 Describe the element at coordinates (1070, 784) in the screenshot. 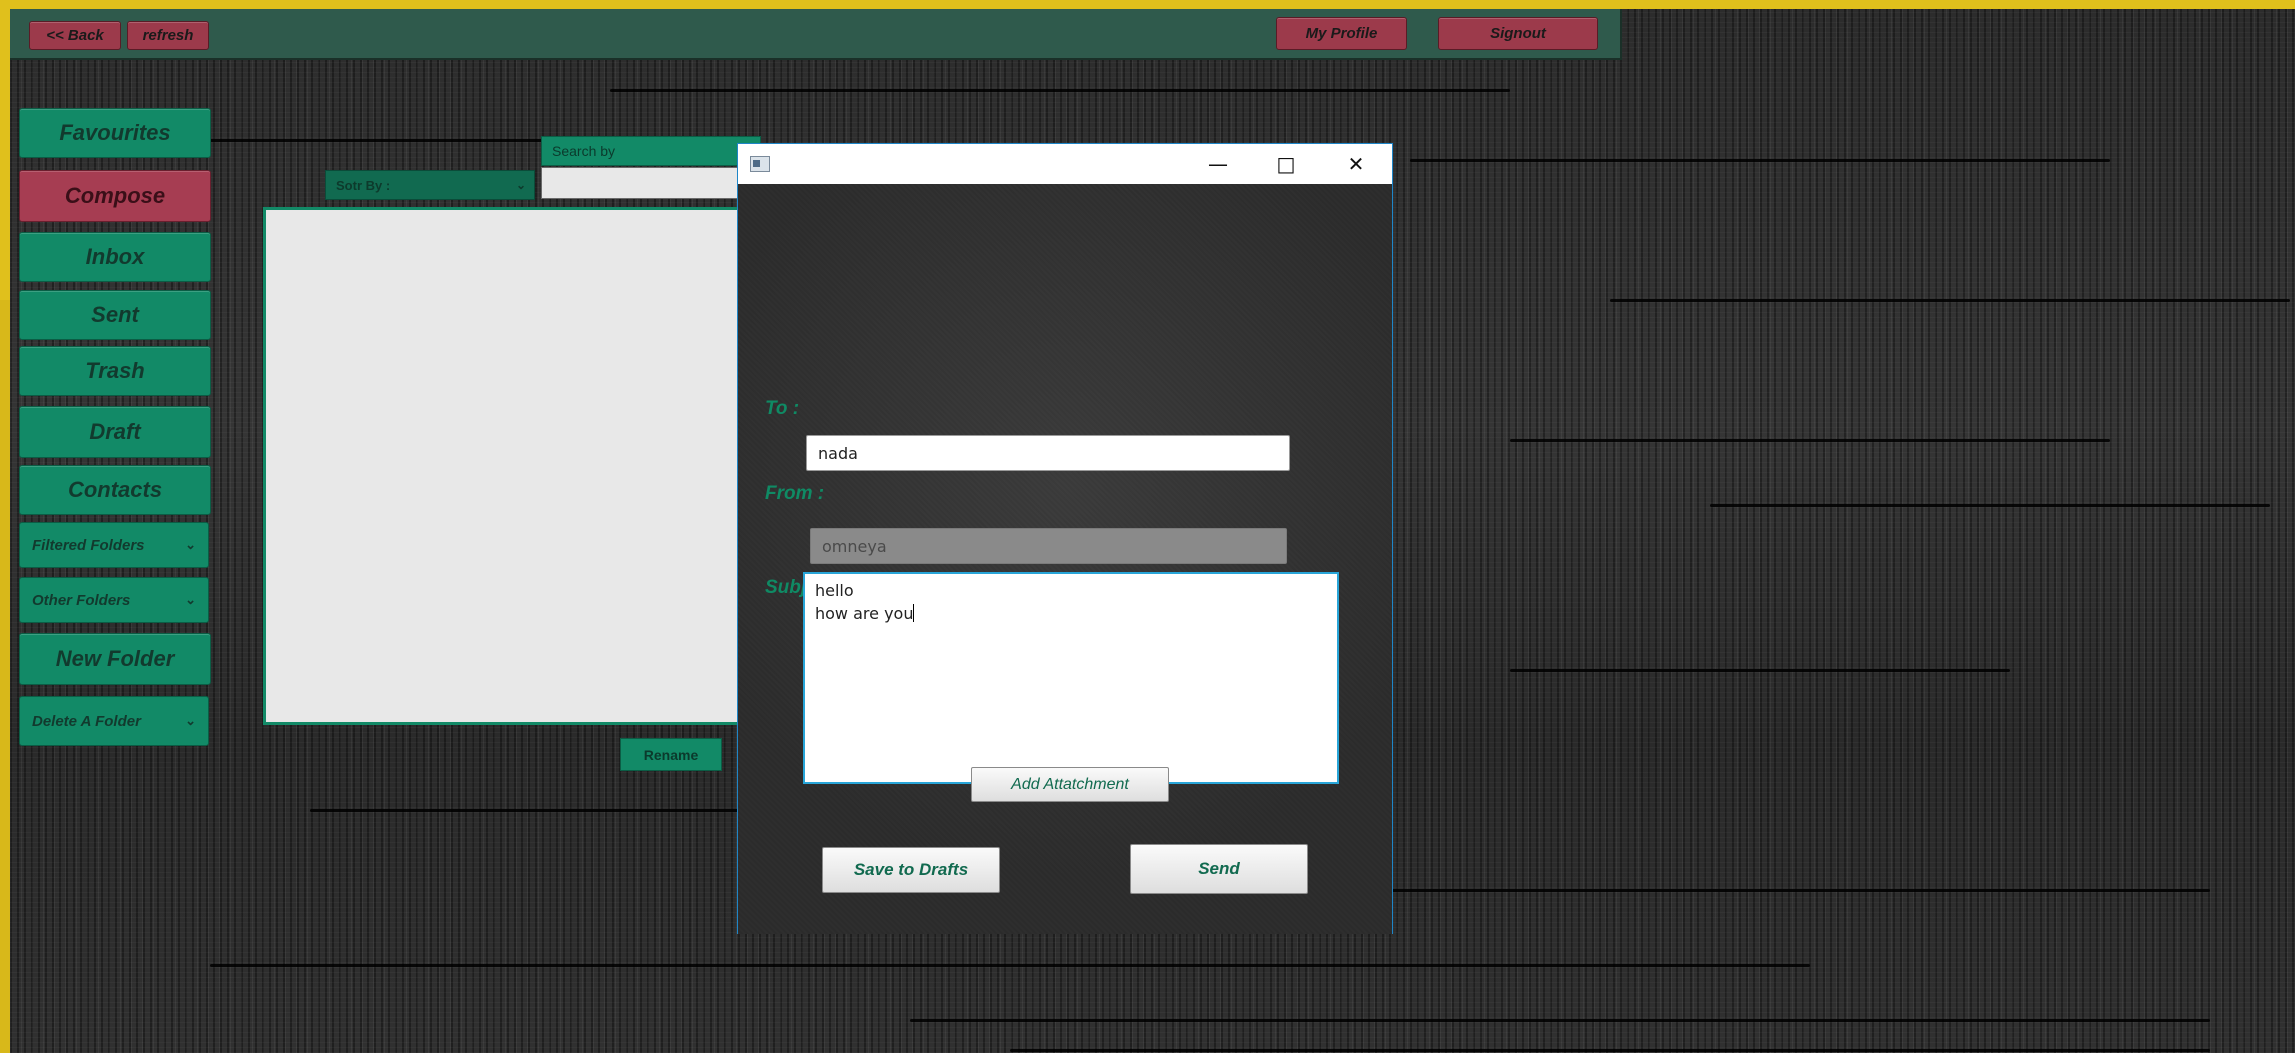

I see `add-attachment-button: Add Attatchment` at that location.